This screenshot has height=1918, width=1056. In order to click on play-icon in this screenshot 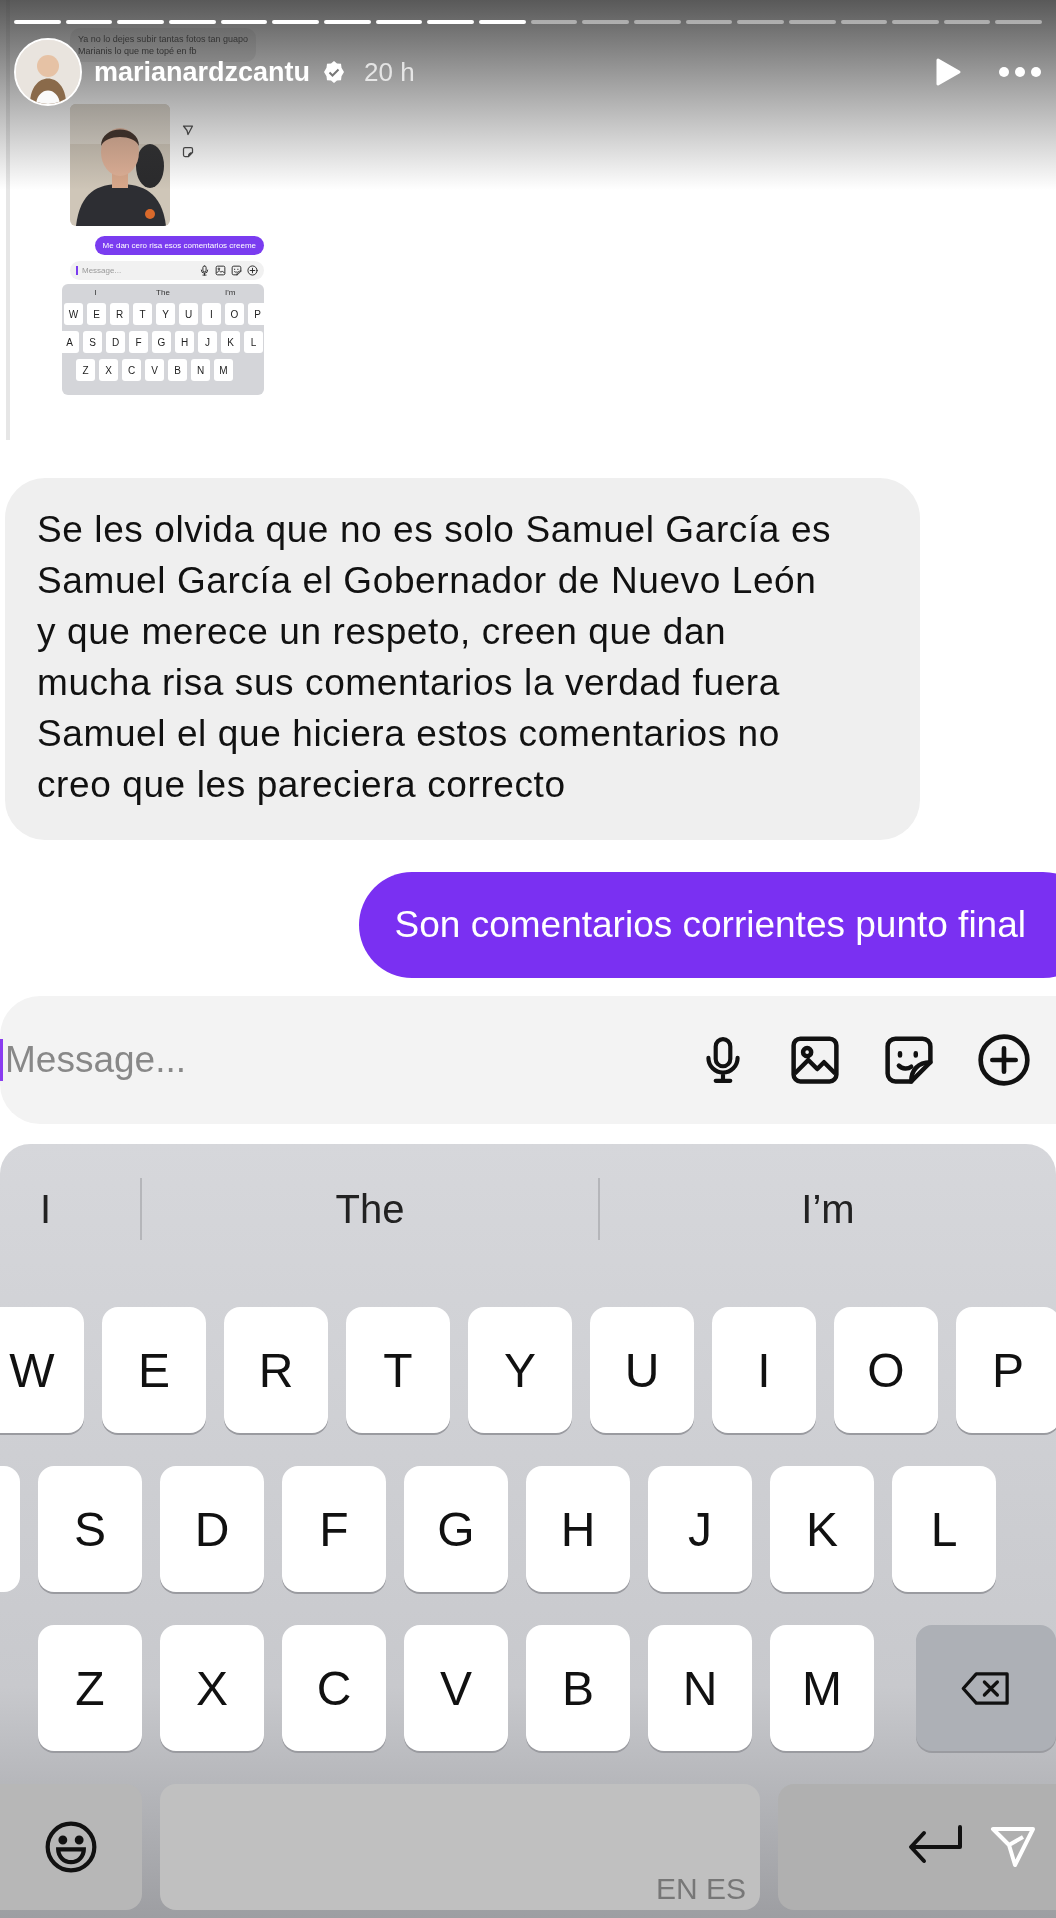, I will do `click(948, 72)`.